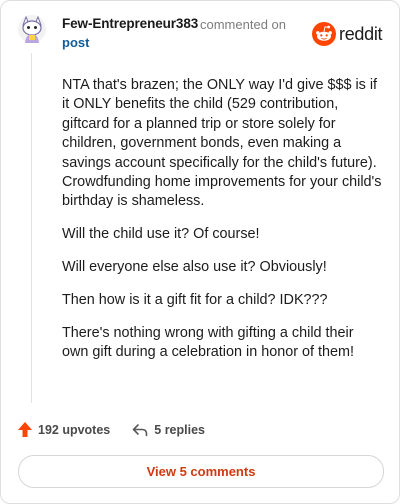 This screenshot has height=504, width=400. What do you see at coordinates (201, 471) in the screenshot?
I see `view-comments-button: View 5 comments` at bounding box center [201, 471].